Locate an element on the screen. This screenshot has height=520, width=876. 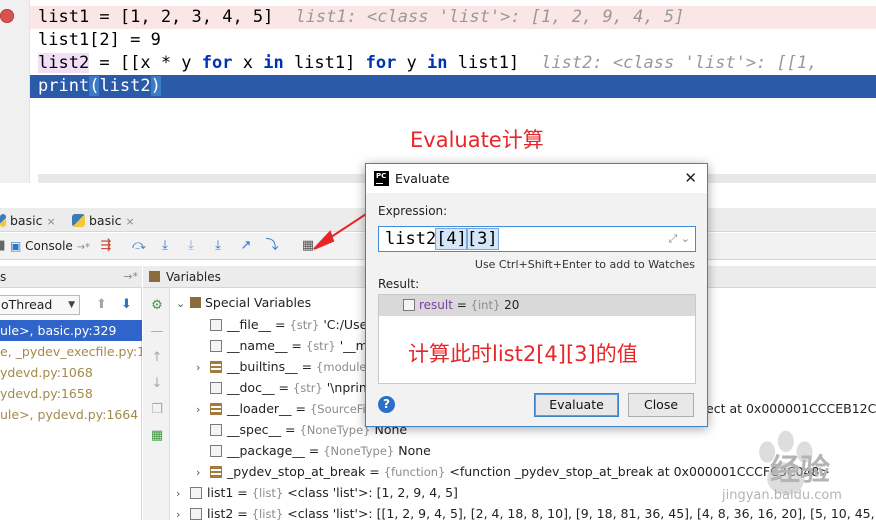
chevron-down-icon: ▼ is located at coordinates (71, 305).